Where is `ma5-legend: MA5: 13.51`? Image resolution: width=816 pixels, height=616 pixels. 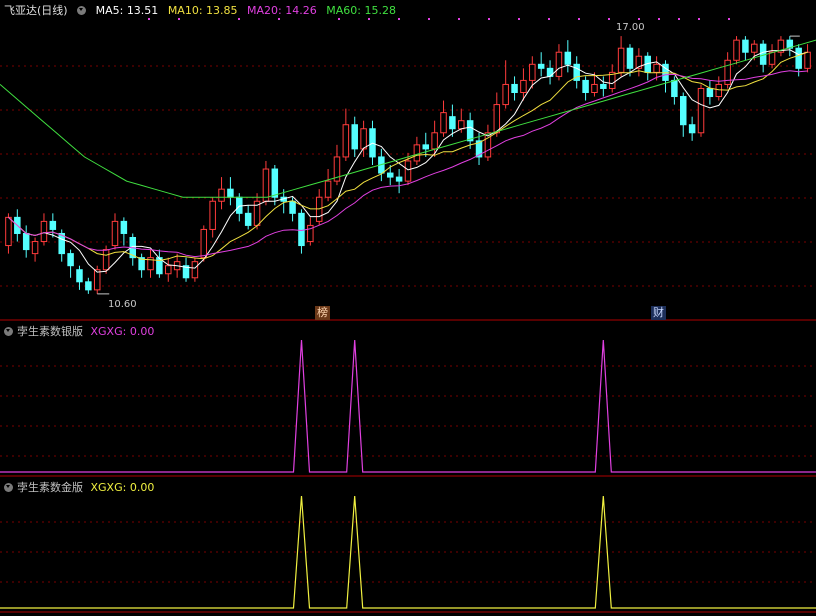 ma5-legend: MA5: 13.51 is located at coordinates (127, 10).